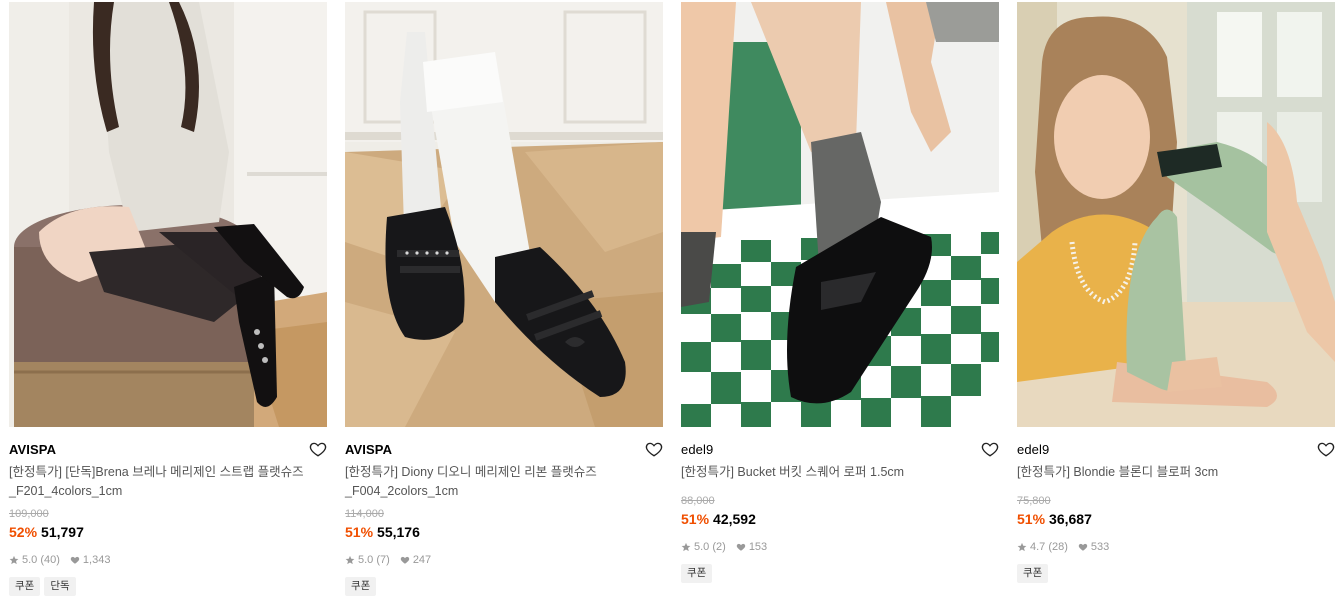 The width and height of the screenshot is (1338, 596). What do you see at coordinates (168, 560) in the screenshot?
I see `product-meta: 5.0 (40) 1,343` at bounding box center [168, 560].